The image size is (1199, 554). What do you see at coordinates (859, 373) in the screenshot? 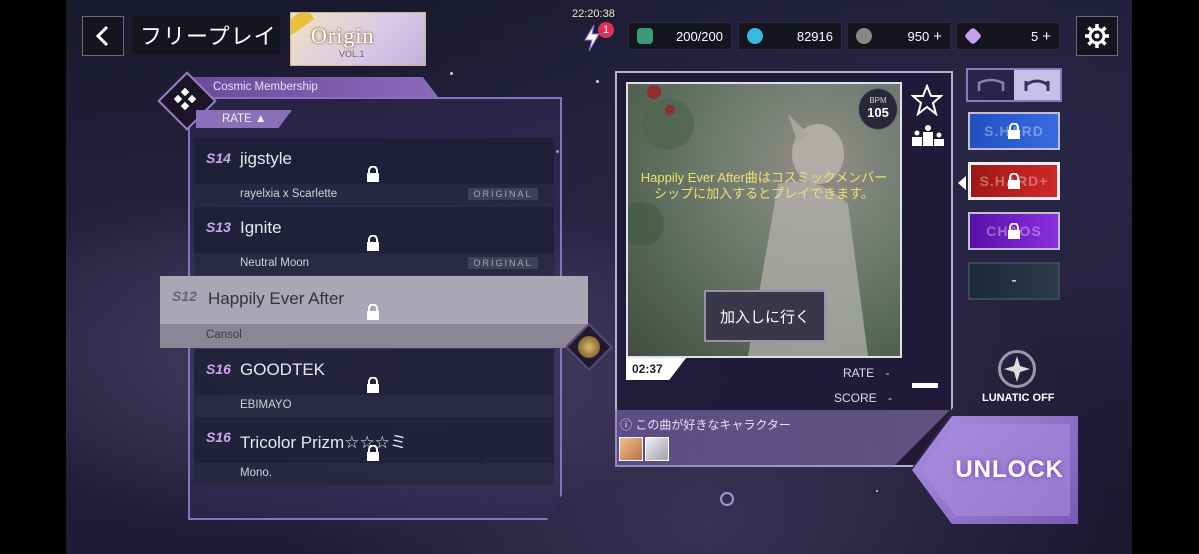
I see `rate-label: RATE` at bounding box center [859, 373].